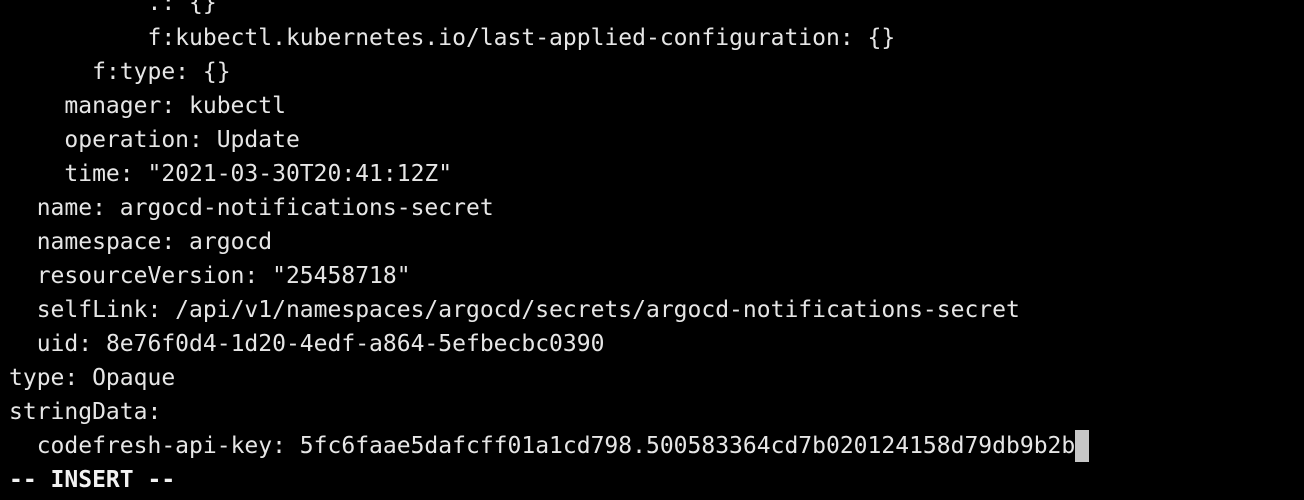 The height and width of the screenshot is (500, 1304). What do you see at coordinates (85, 412) in the screenshot?
I see `editor-line: stringData:` at bounding box center [85, 412].